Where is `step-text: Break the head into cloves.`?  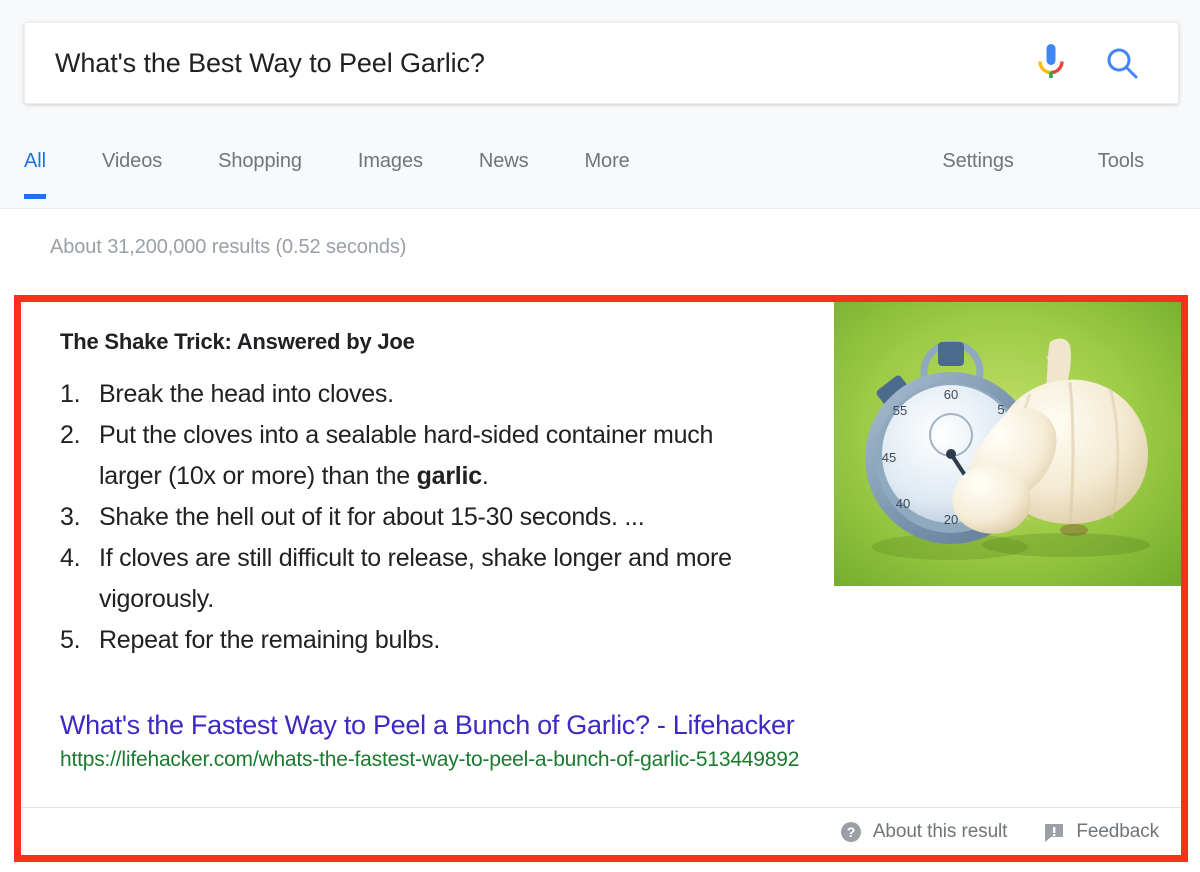 step-text: Break the head into cloves. is located at coordinates (246, 394).